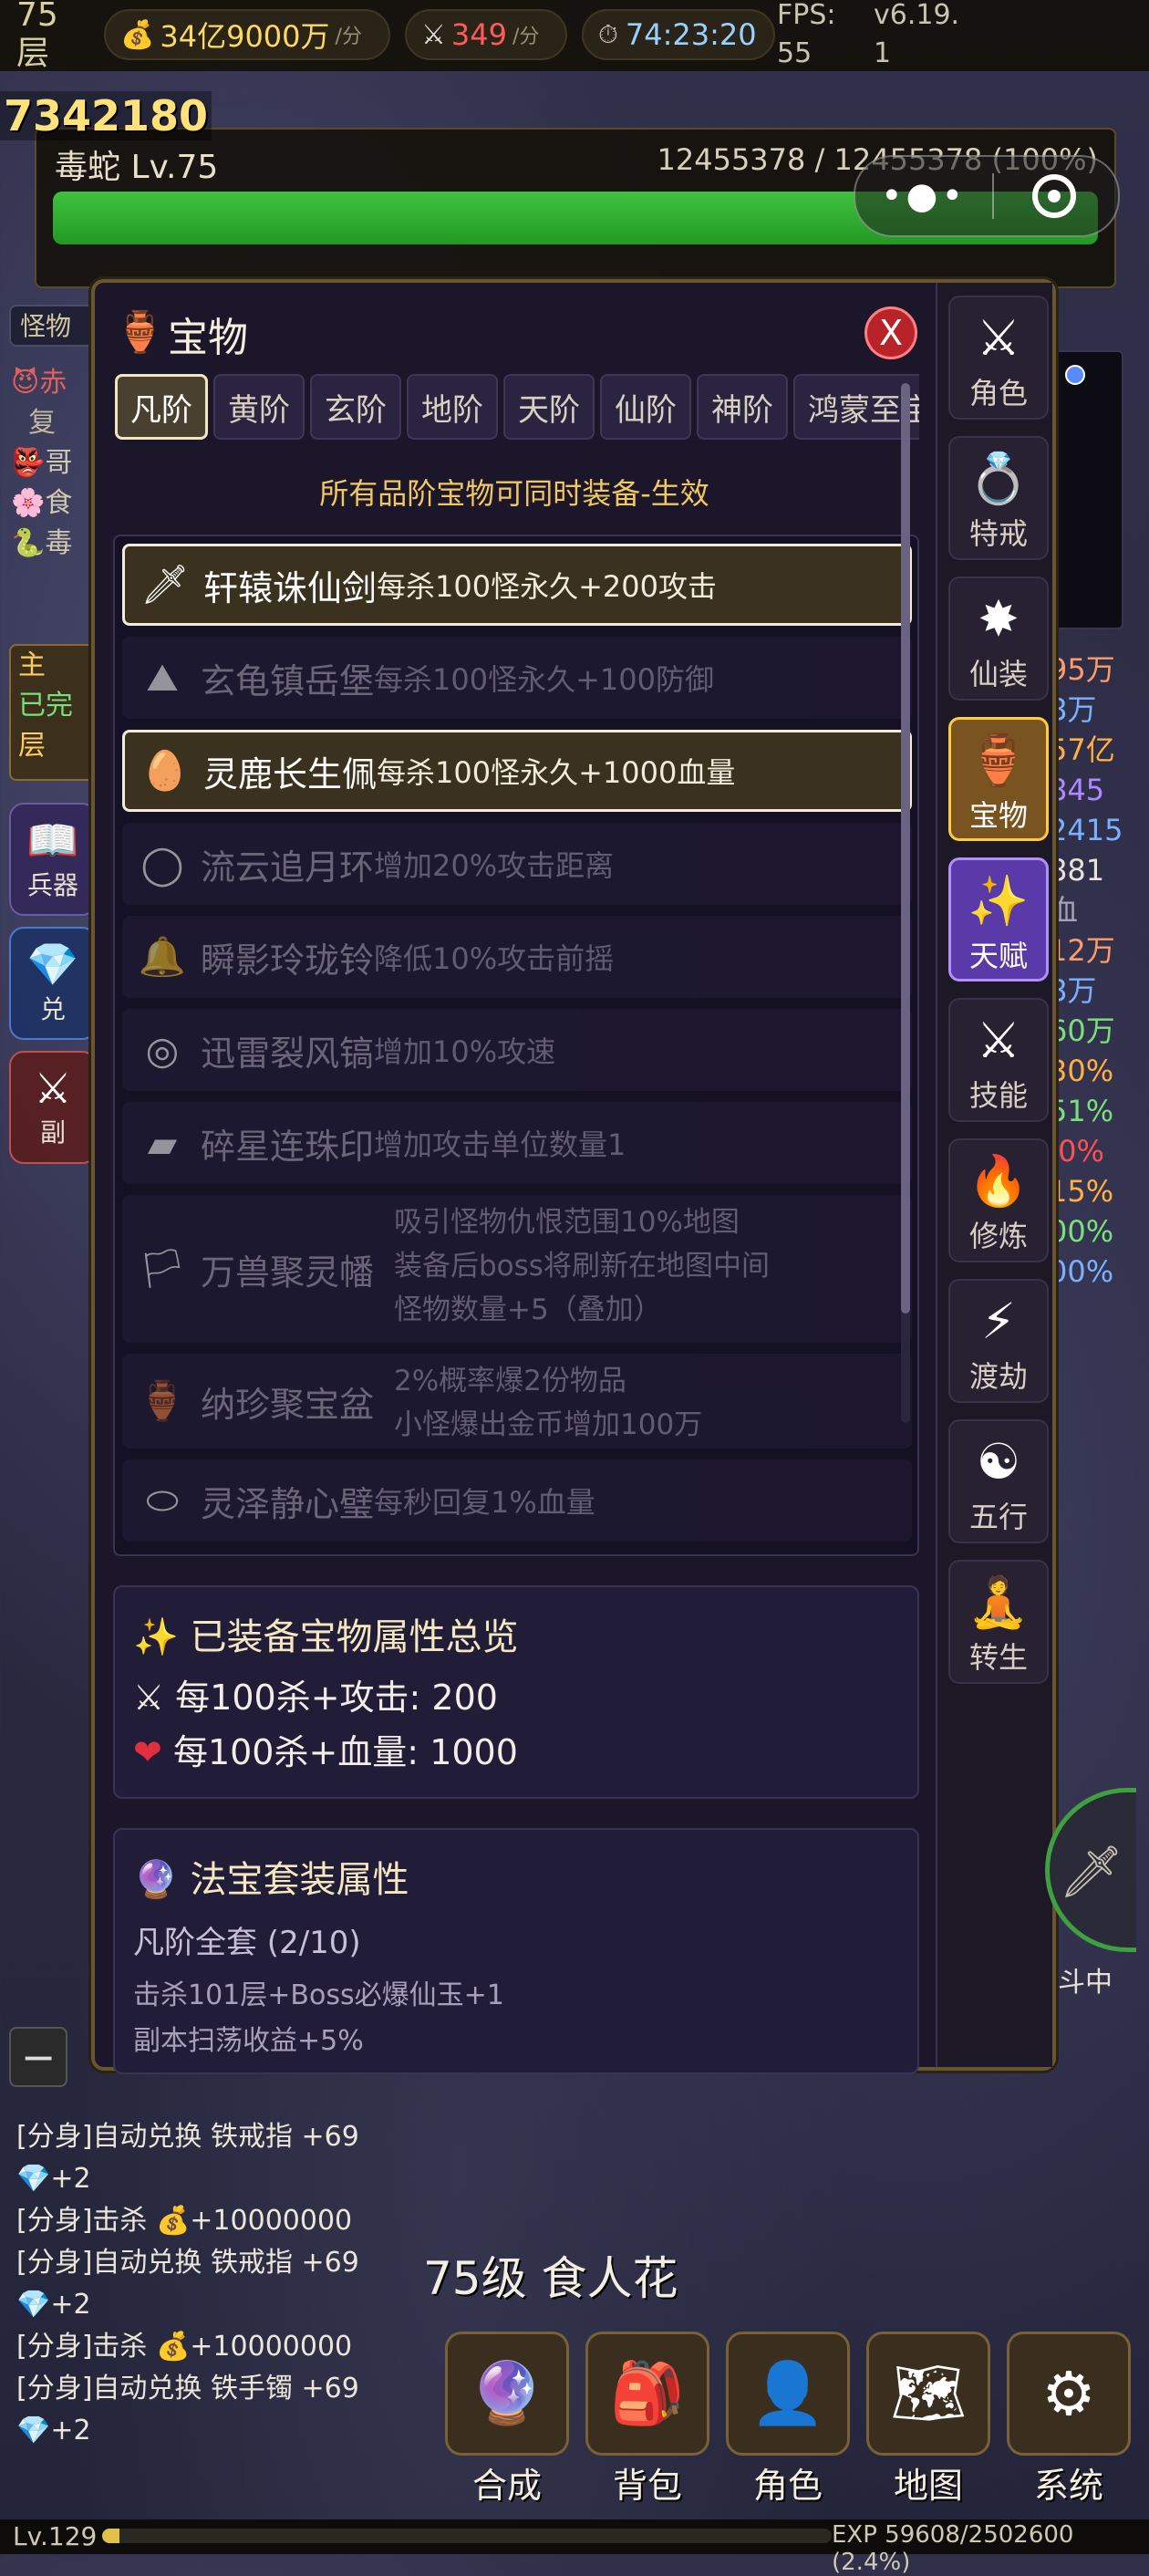  Describe the element at coordinates (162, 1400) in the screenshot. I see `treasure-bowl-icon: 🏺` at that location.